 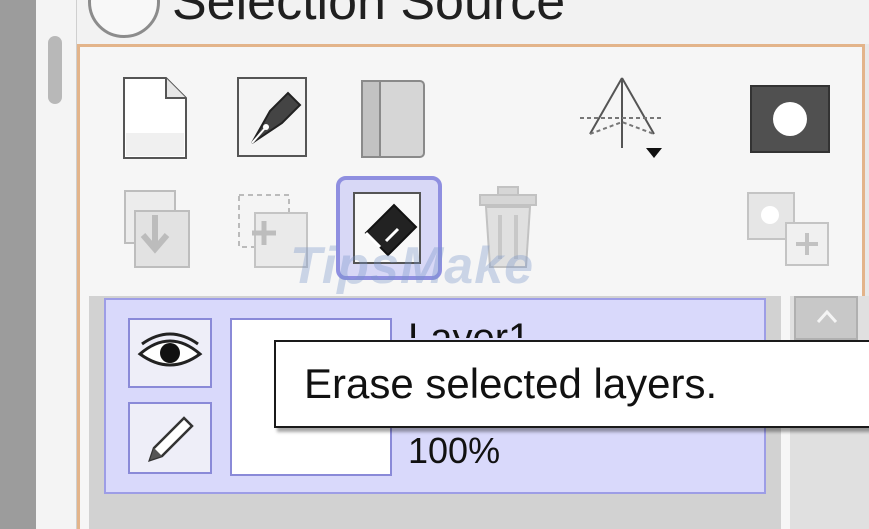 What do you see at coordinates (369, 15) in the screenshot?
I see `selection-source-label: Selection Source` at bounding box center [369, 15].